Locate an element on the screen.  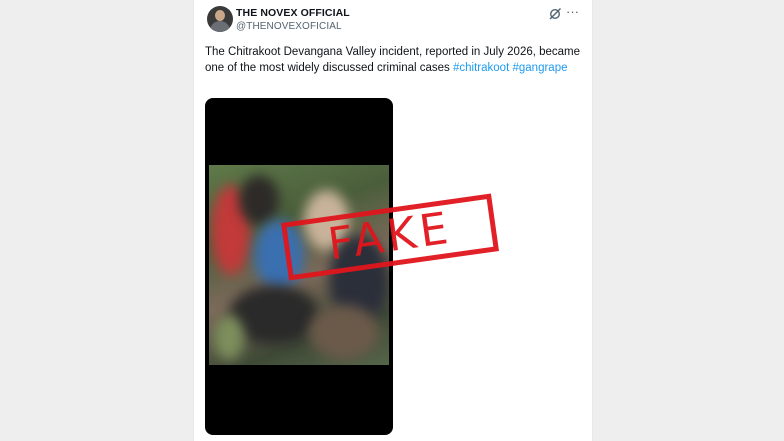
more-options-icon: ··· is located at coordinates (572, 12).